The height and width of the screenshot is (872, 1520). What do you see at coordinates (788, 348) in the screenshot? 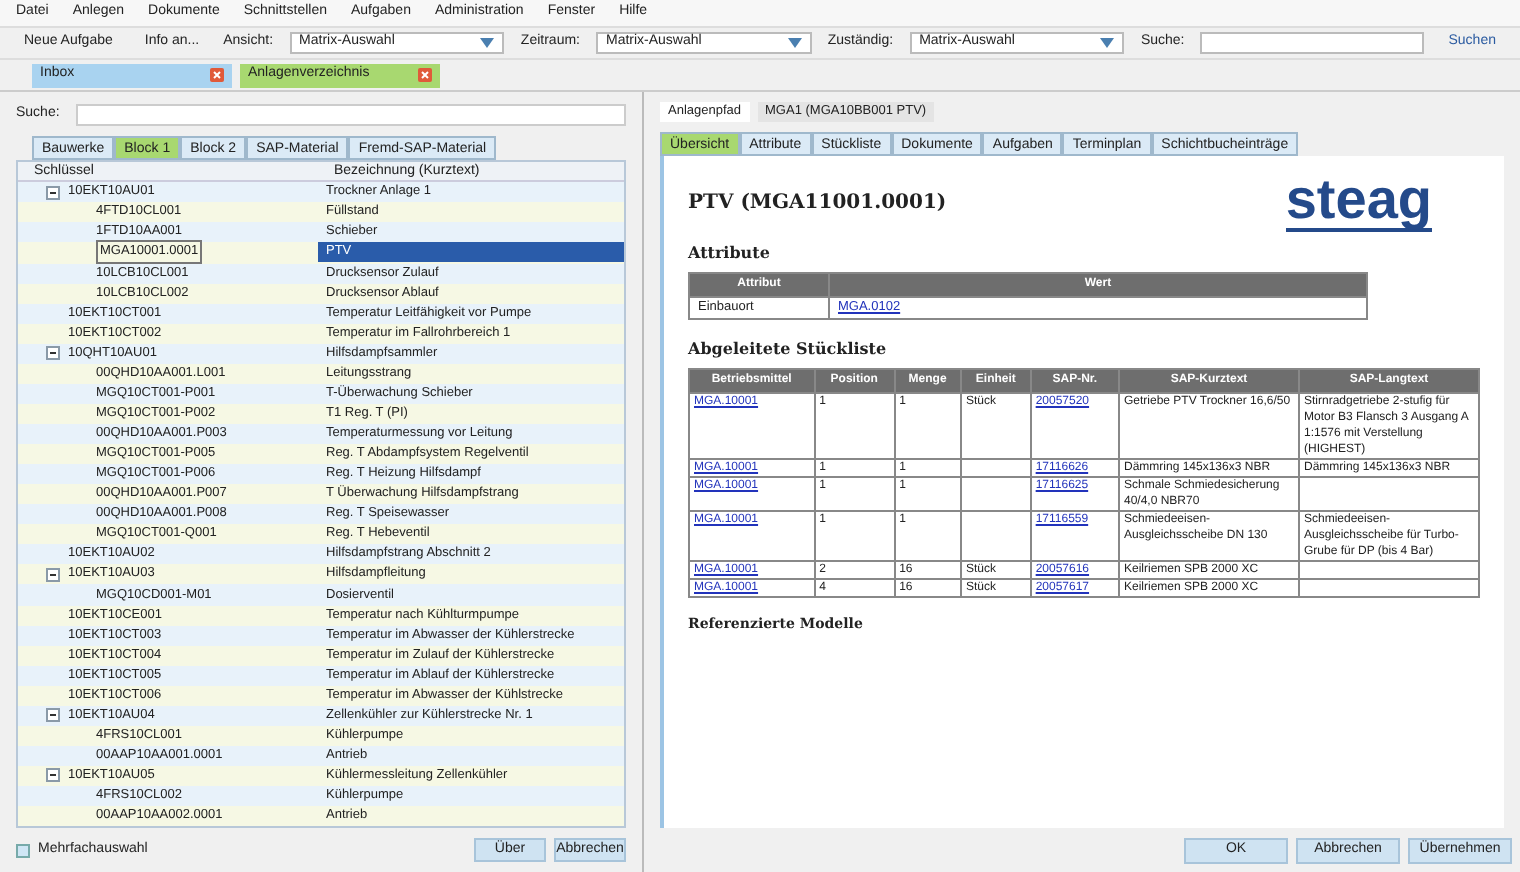
I see `section-heading: Abgeleitete Stückliste` at bounding box center [788, 348].